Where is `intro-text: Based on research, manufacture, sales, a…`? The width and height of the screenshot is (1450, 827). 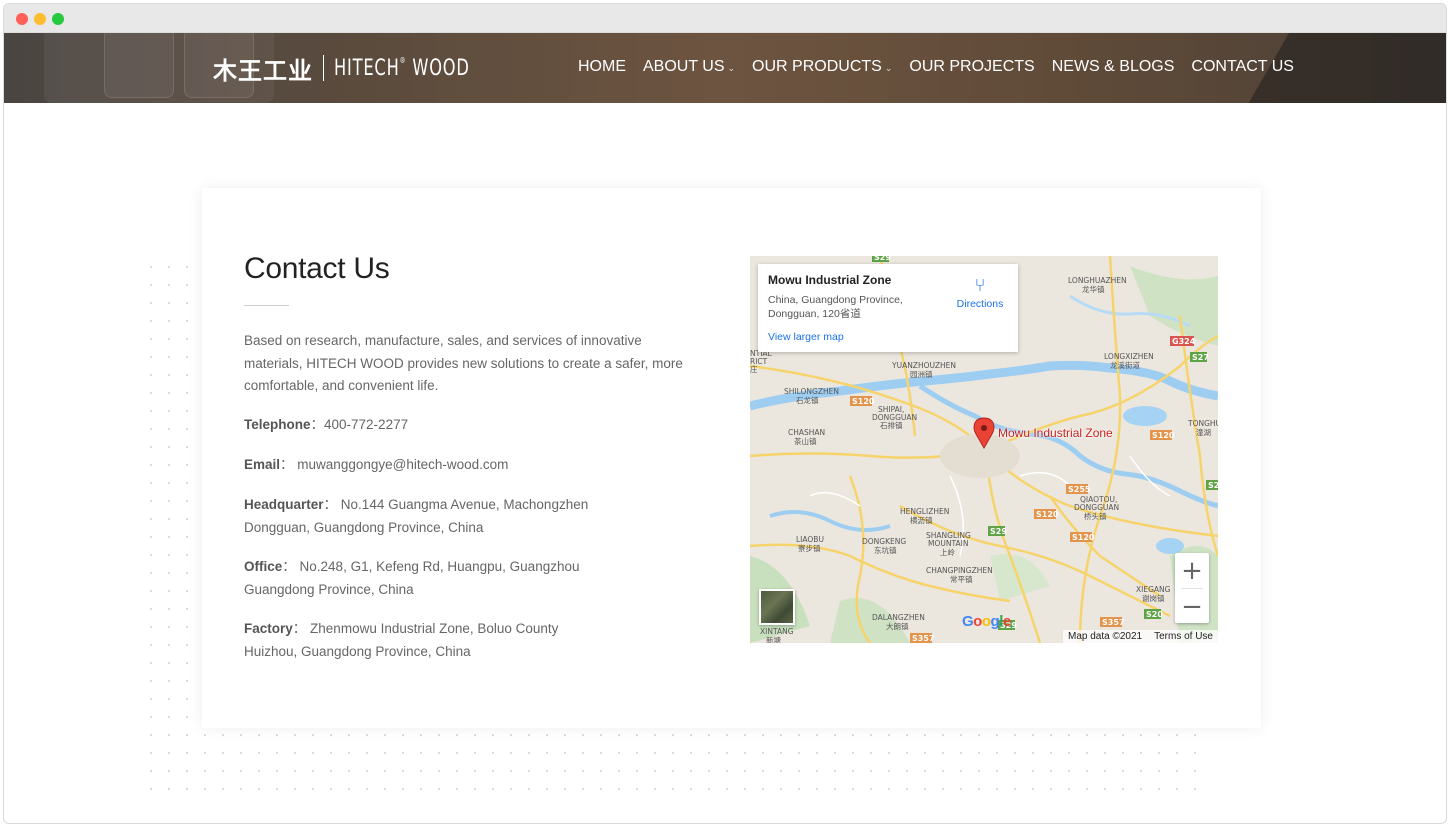 intro-text: Based on research, manufacture, sales, a… is located at coordinates (463, 363).